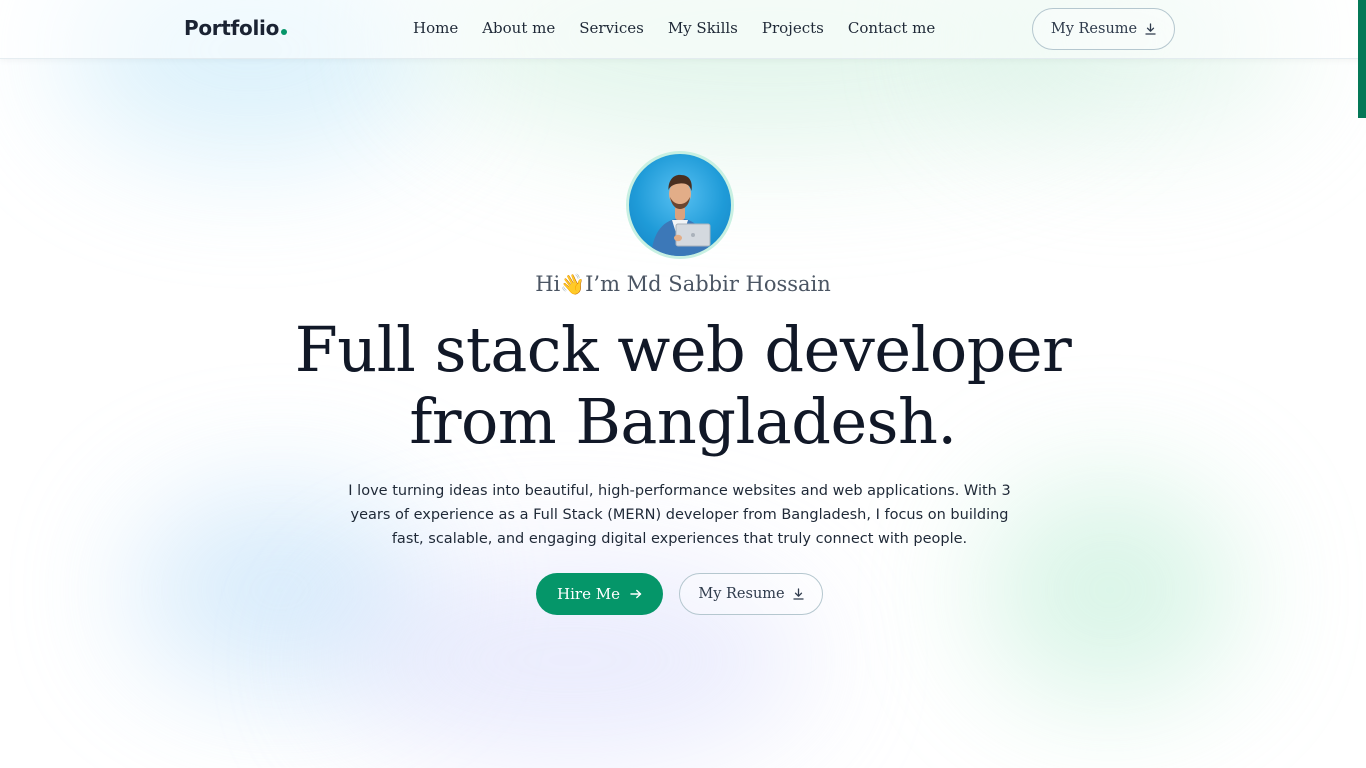 This screenshot has width=1366, height=768. What do you see at coordinates (793, 28) in the screenshot?
I see `nav-item-projects: Projects` at bounding box center [793, 28].